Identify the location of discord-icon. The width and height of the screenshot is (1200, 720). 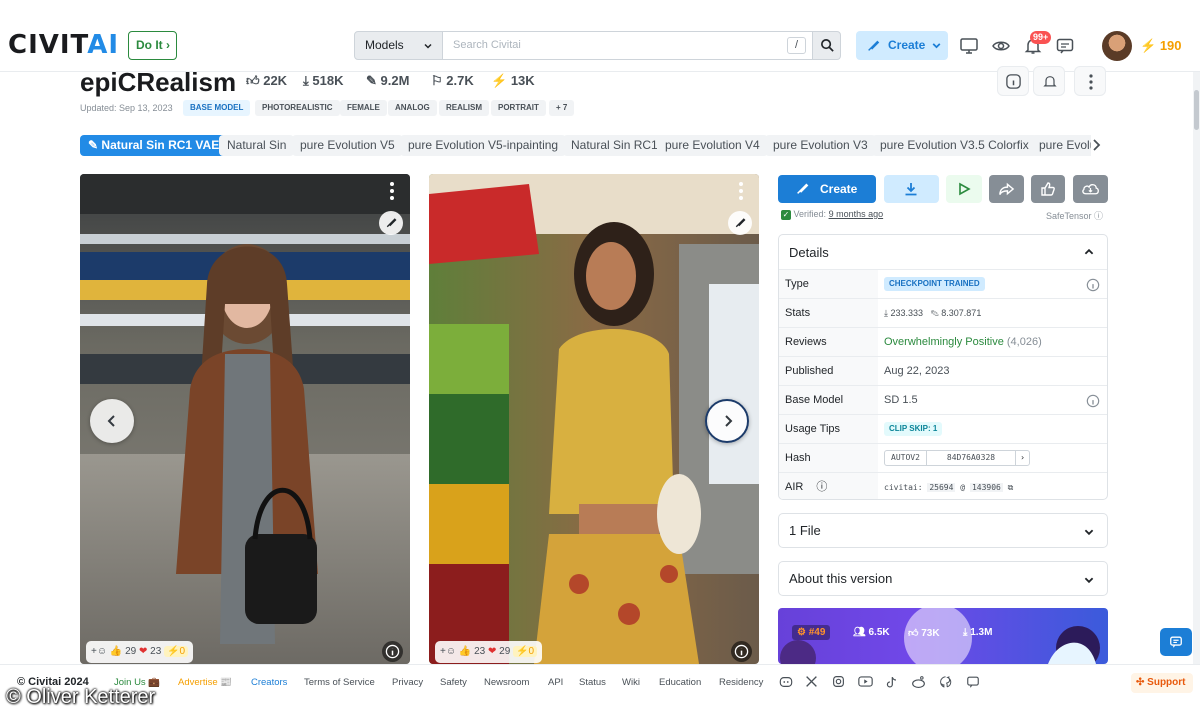
(786, 682).